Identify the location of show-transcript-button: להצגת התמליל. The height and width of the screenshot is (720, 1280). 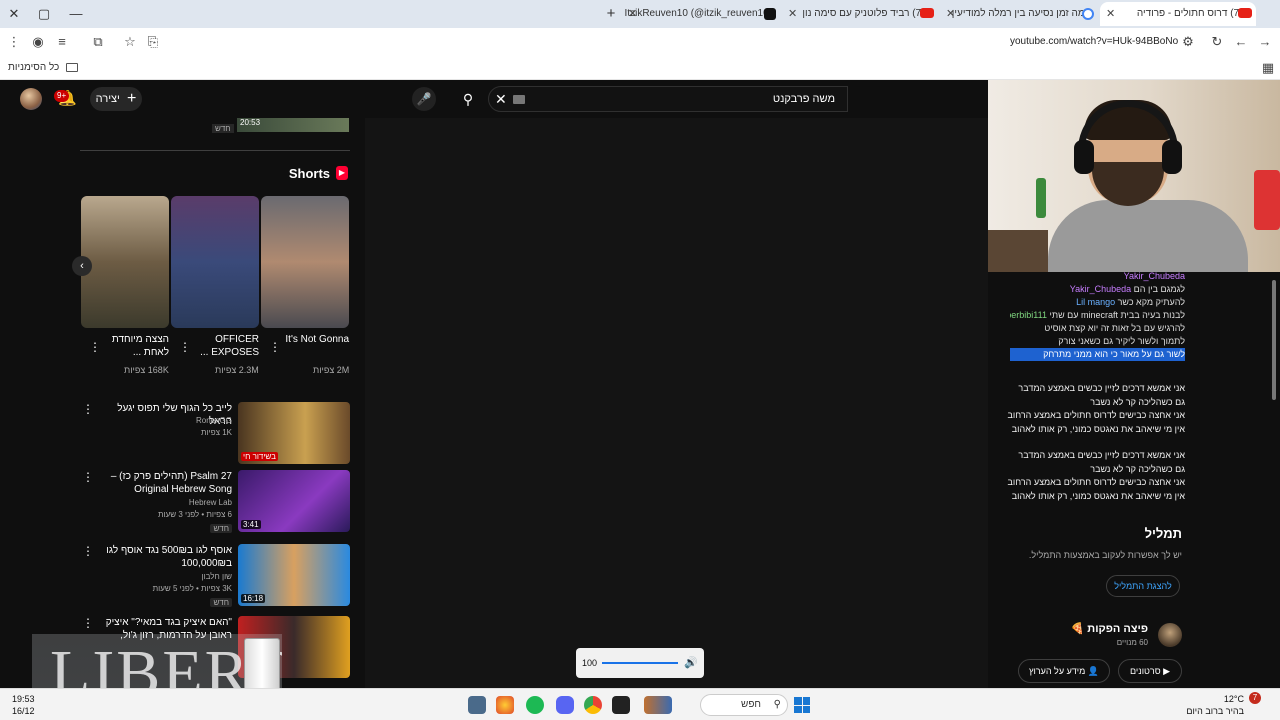
(1143, 586).